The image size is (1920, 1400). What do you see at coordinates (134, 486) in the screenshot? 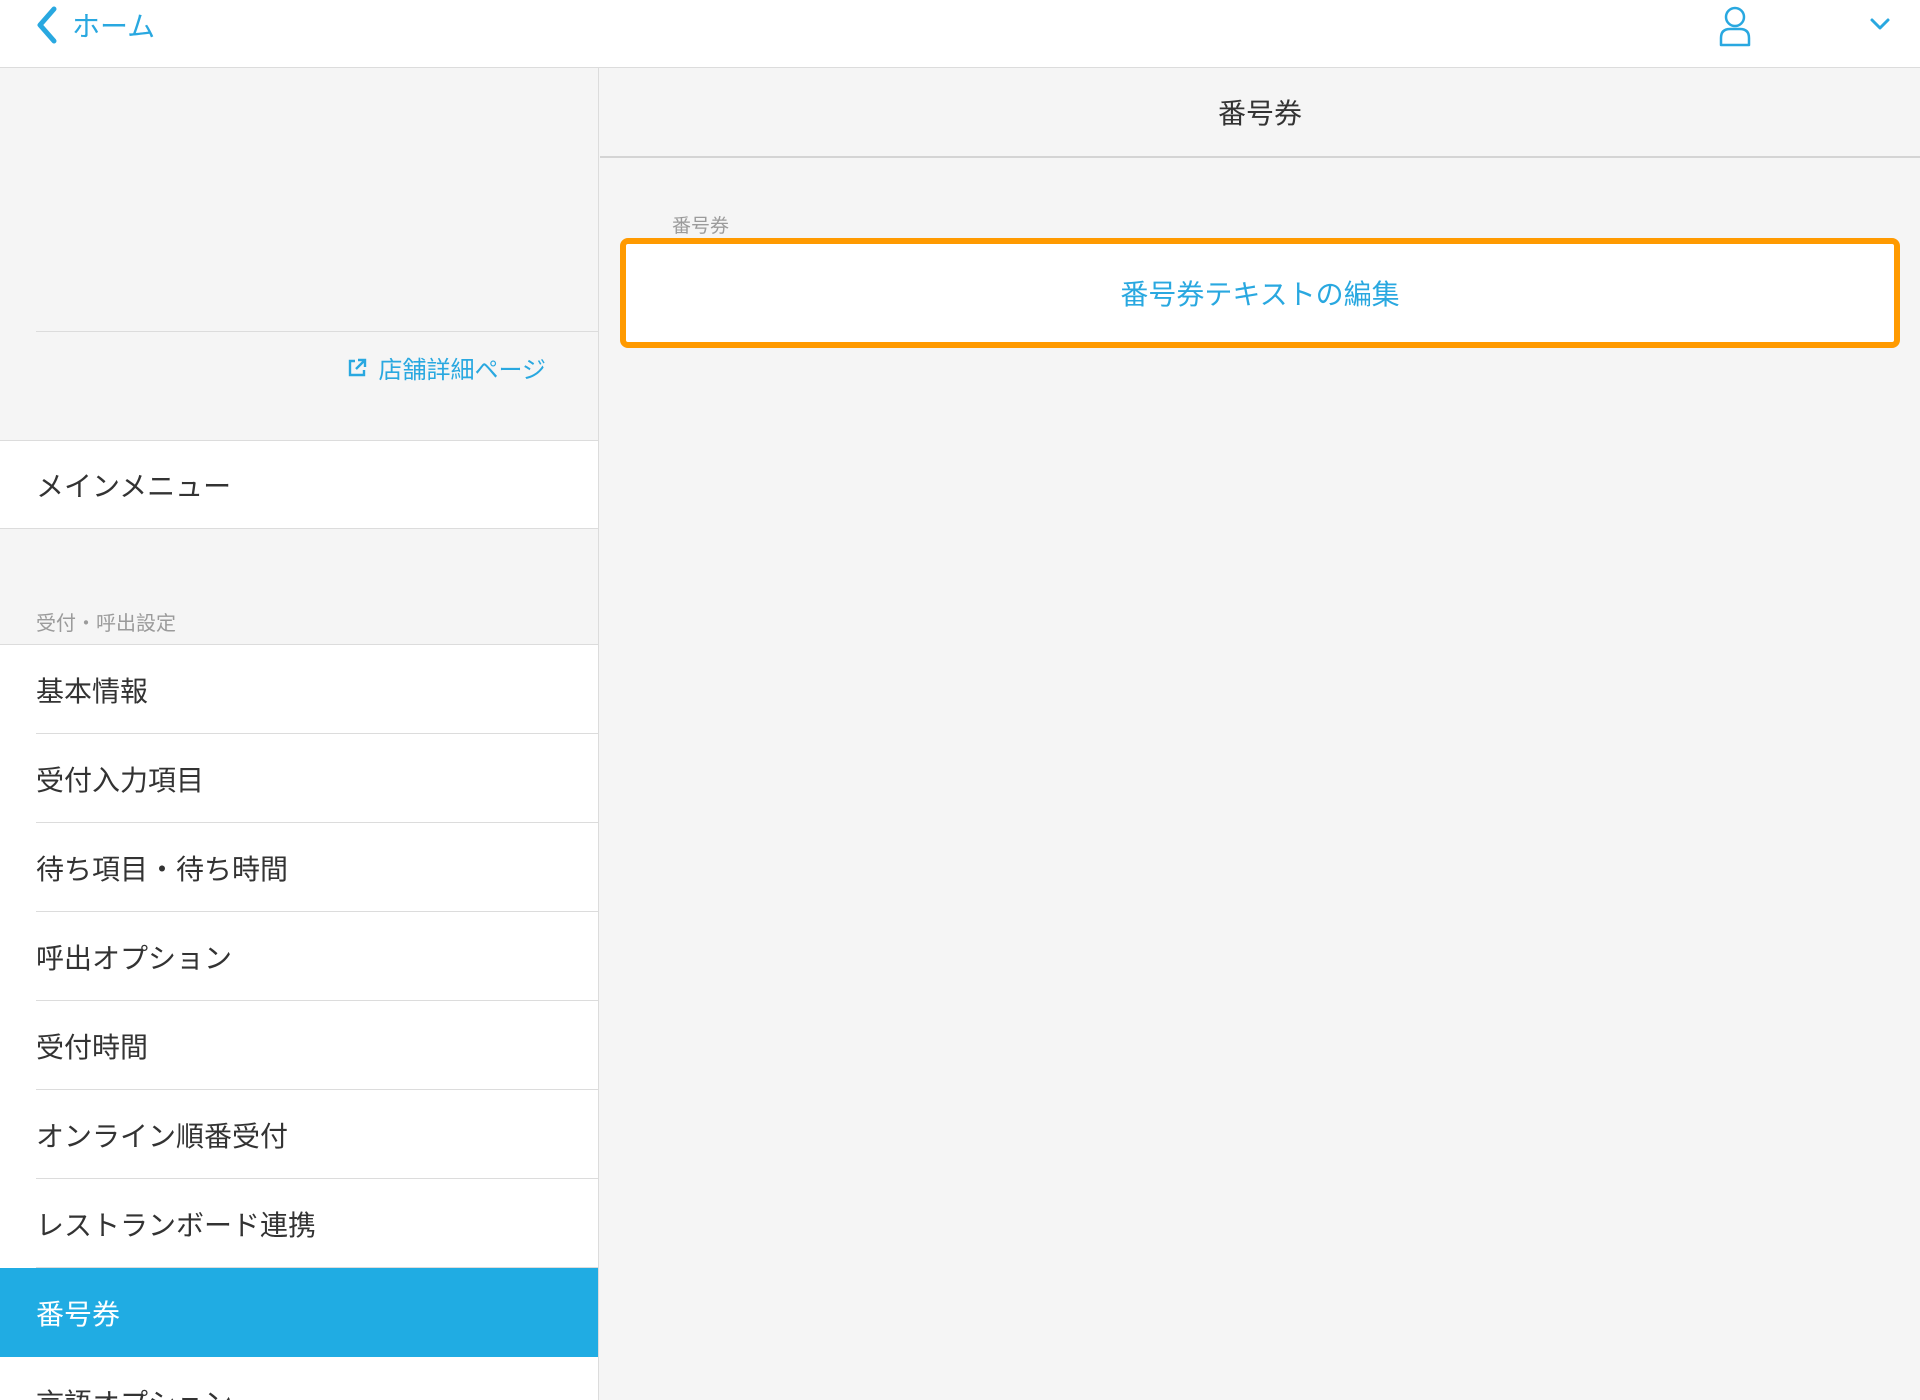
I see `main-menu-label: メインメニュー` at bounding box center [134, 486].